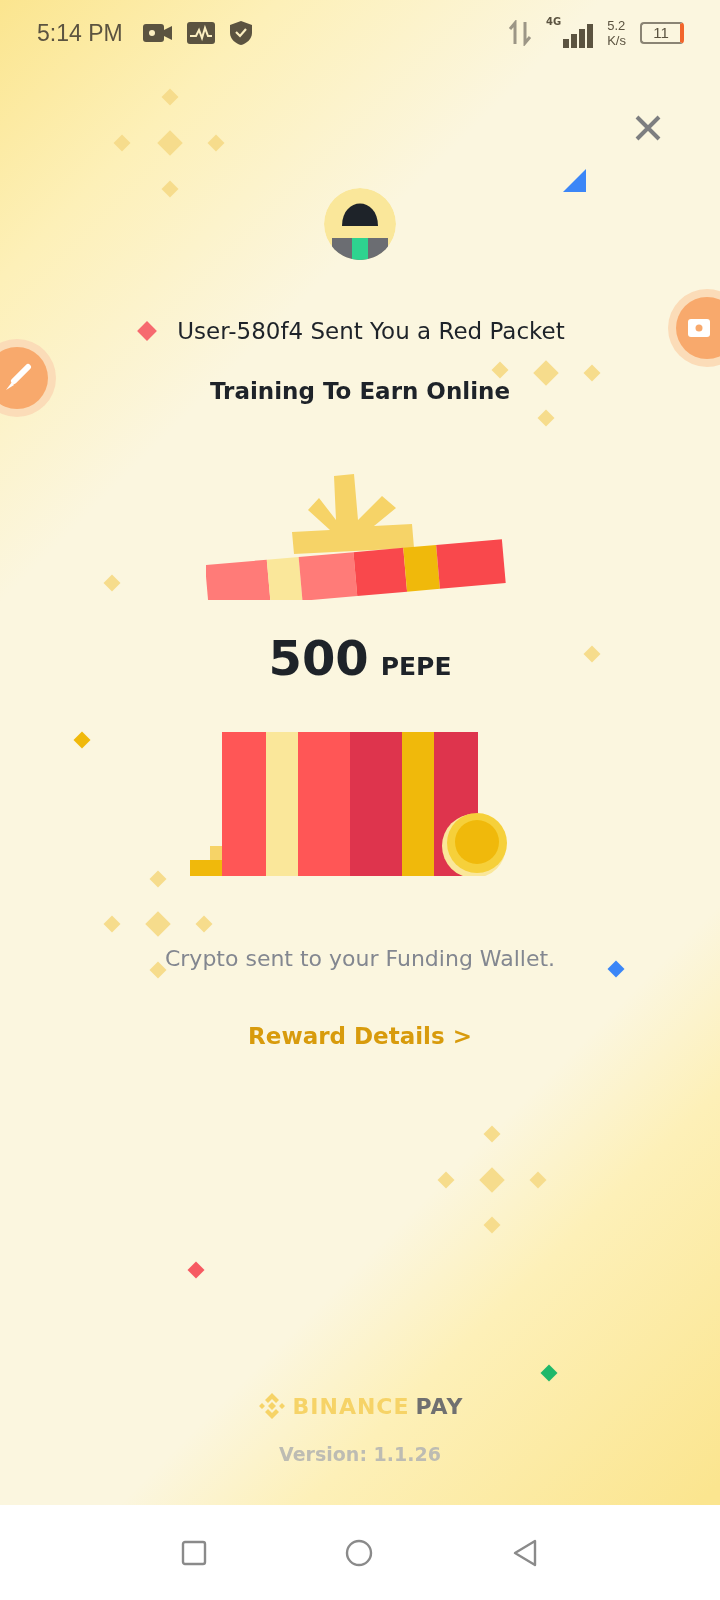  Describe the element at coordinates (80, 33) in the screenshot. I see `status-time: 5:14 PM` at that location.